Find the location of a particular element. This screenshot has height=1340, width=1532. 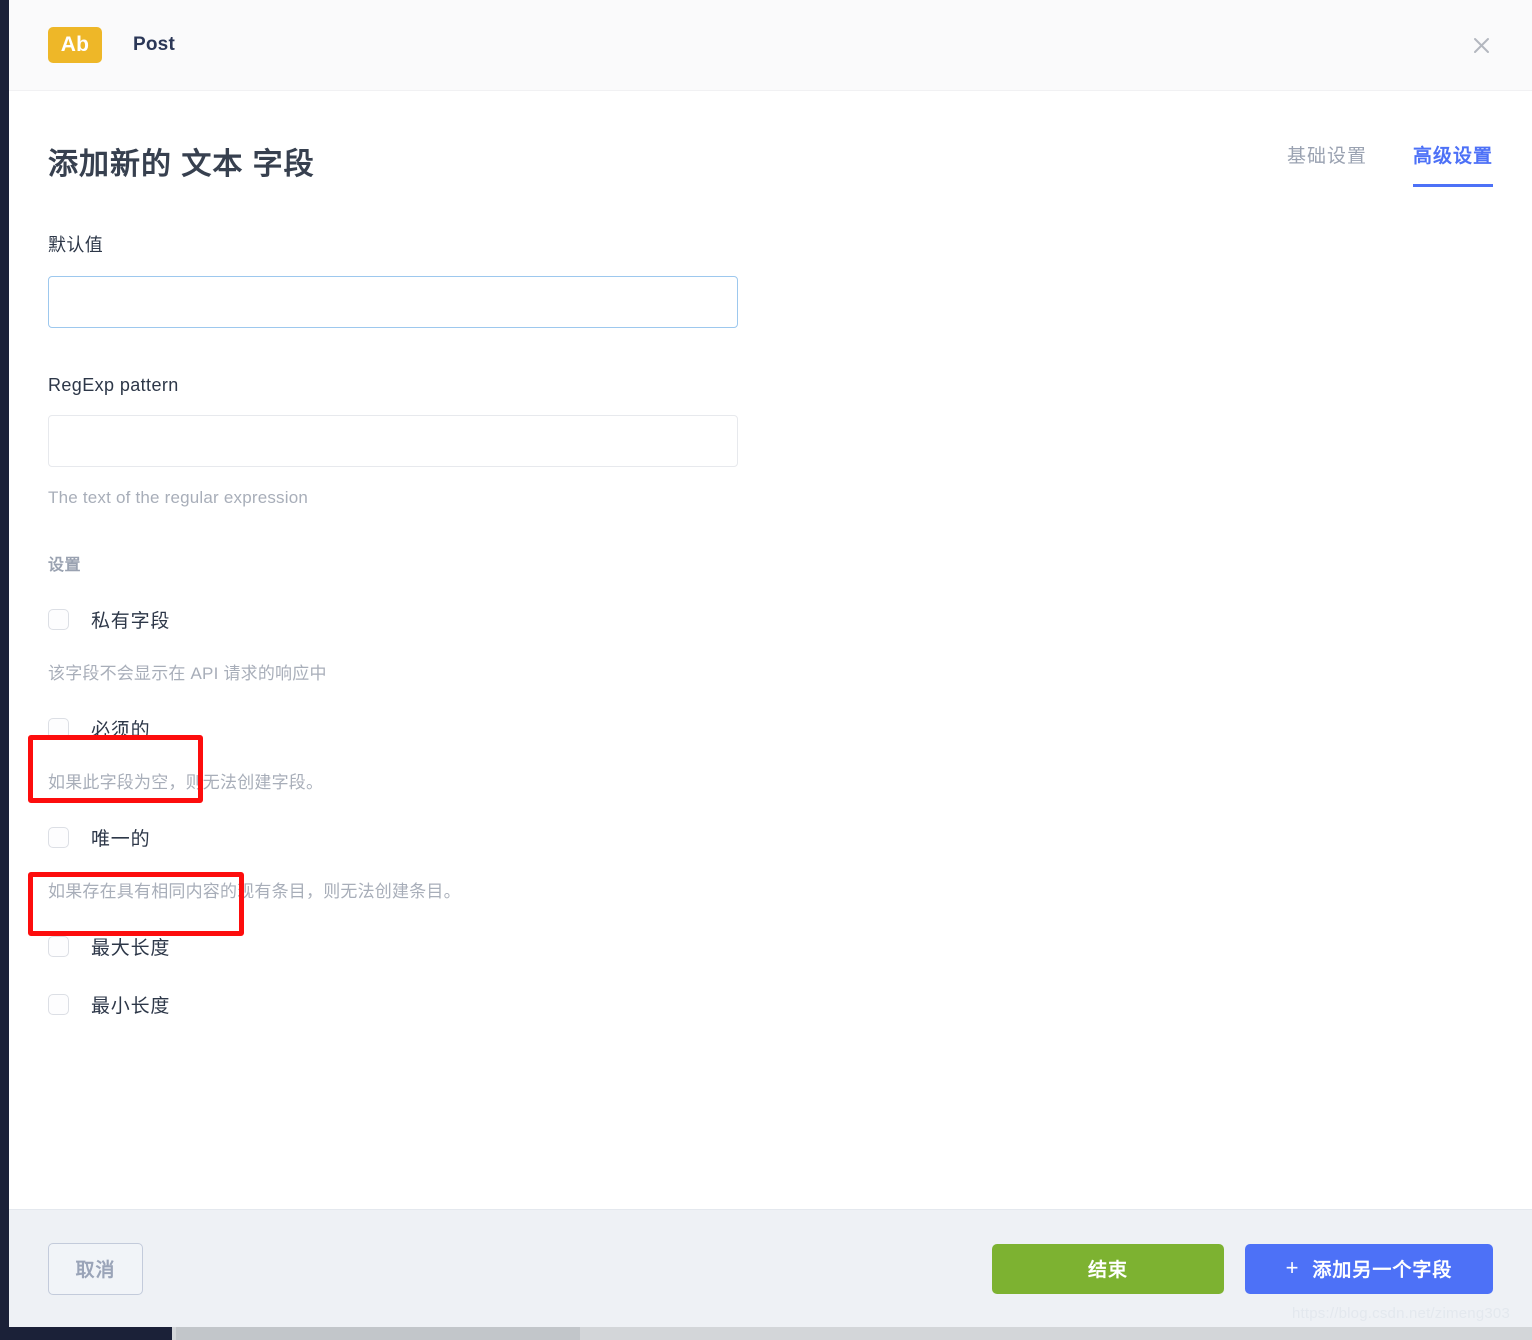

watermark-text: https://blog.csdn.net/zimeng303 is located at coordinates (1400, 1313).